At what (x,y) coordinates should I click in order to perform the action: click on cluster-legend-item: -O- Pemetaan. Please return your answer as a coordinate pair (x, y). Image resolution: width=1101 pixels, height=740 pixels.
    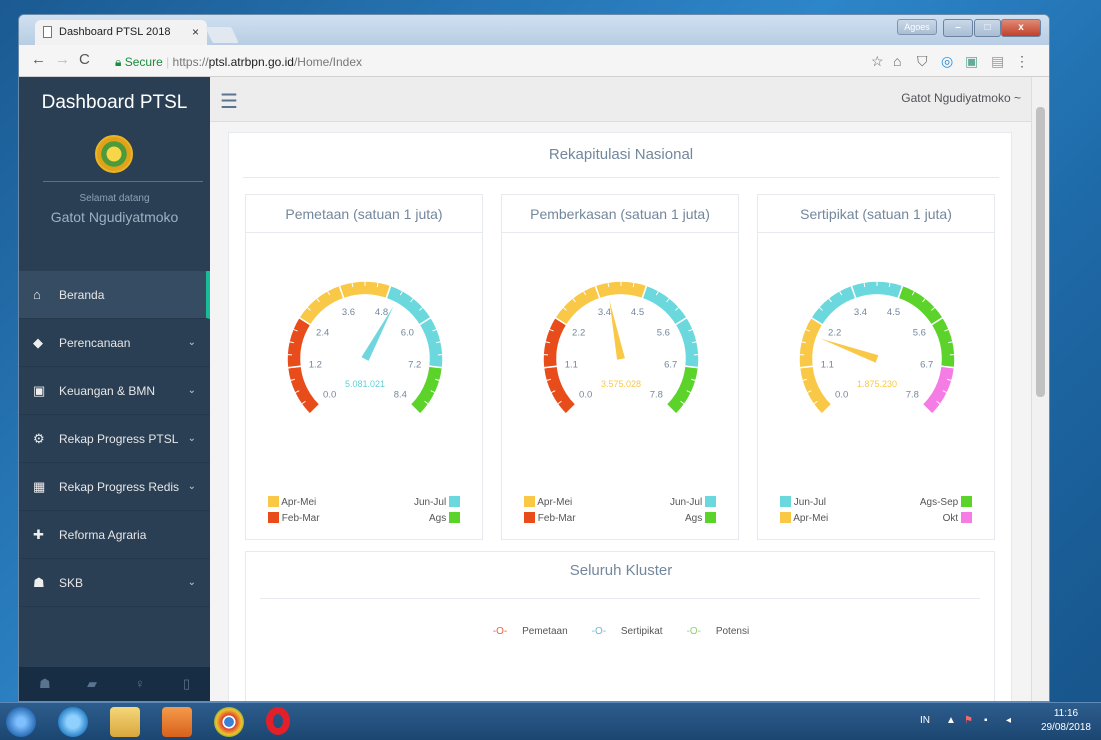
    Looking at the image, I should click on (530, 631).